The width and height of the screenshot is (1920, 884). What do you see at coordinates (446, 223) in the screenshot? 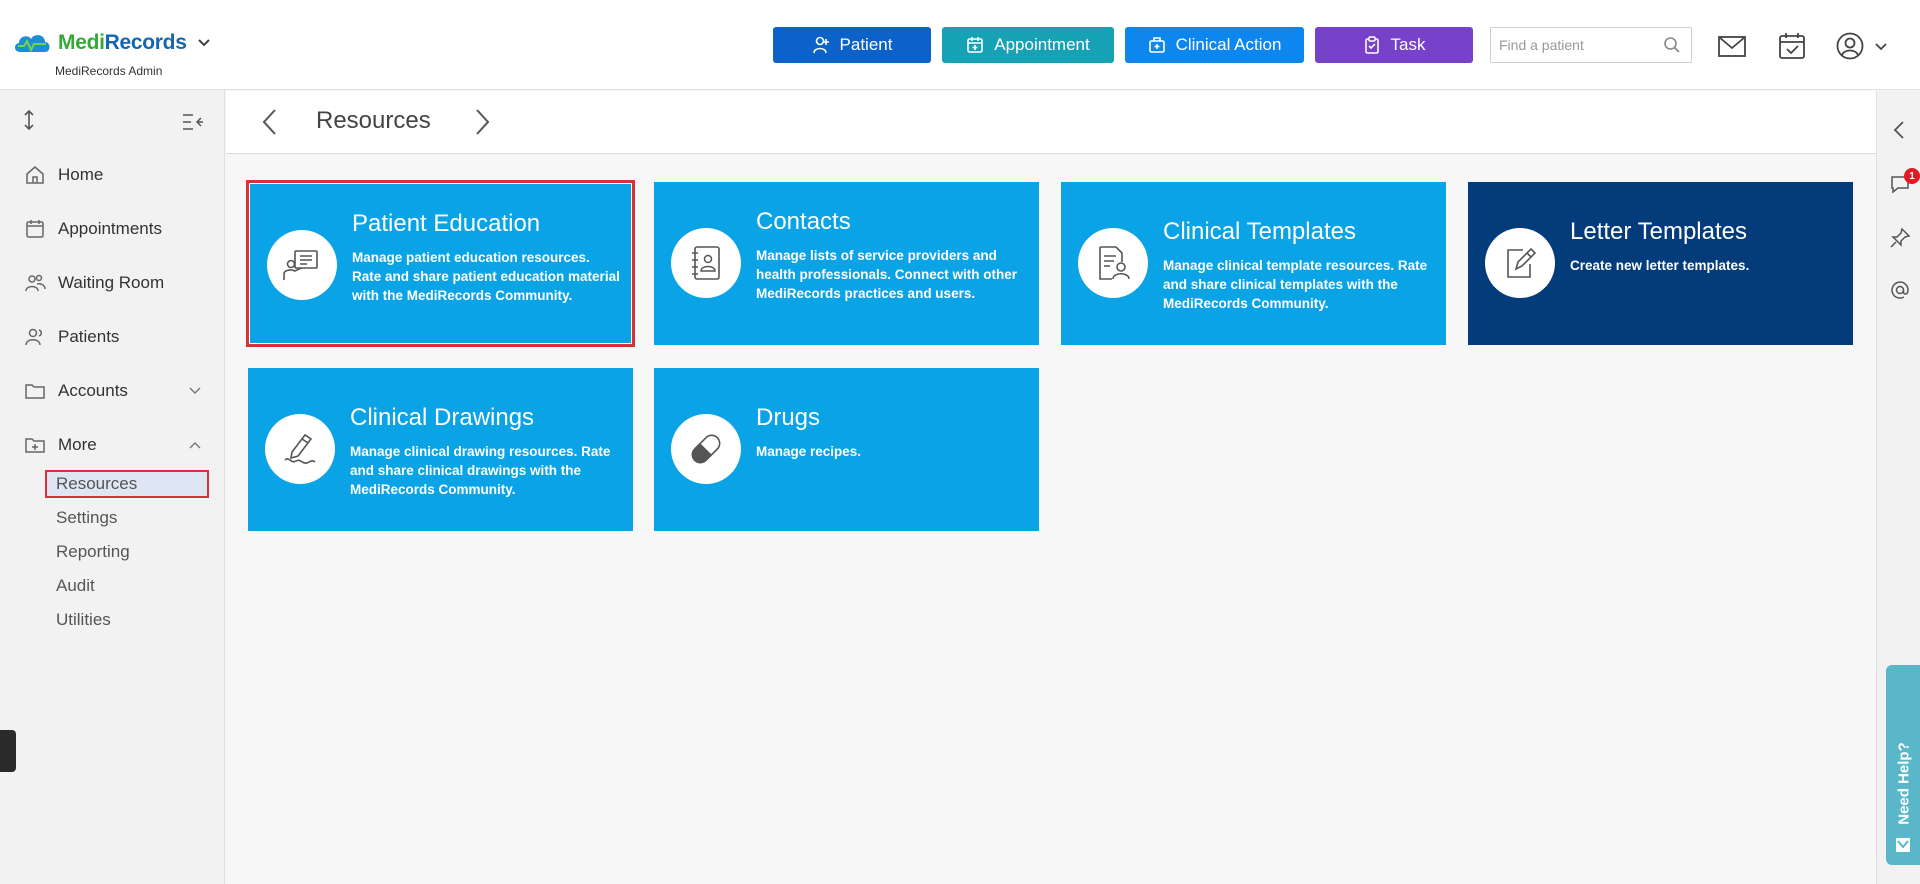
I see `tile-title: Patient Education` at bounding box center [446, 223].